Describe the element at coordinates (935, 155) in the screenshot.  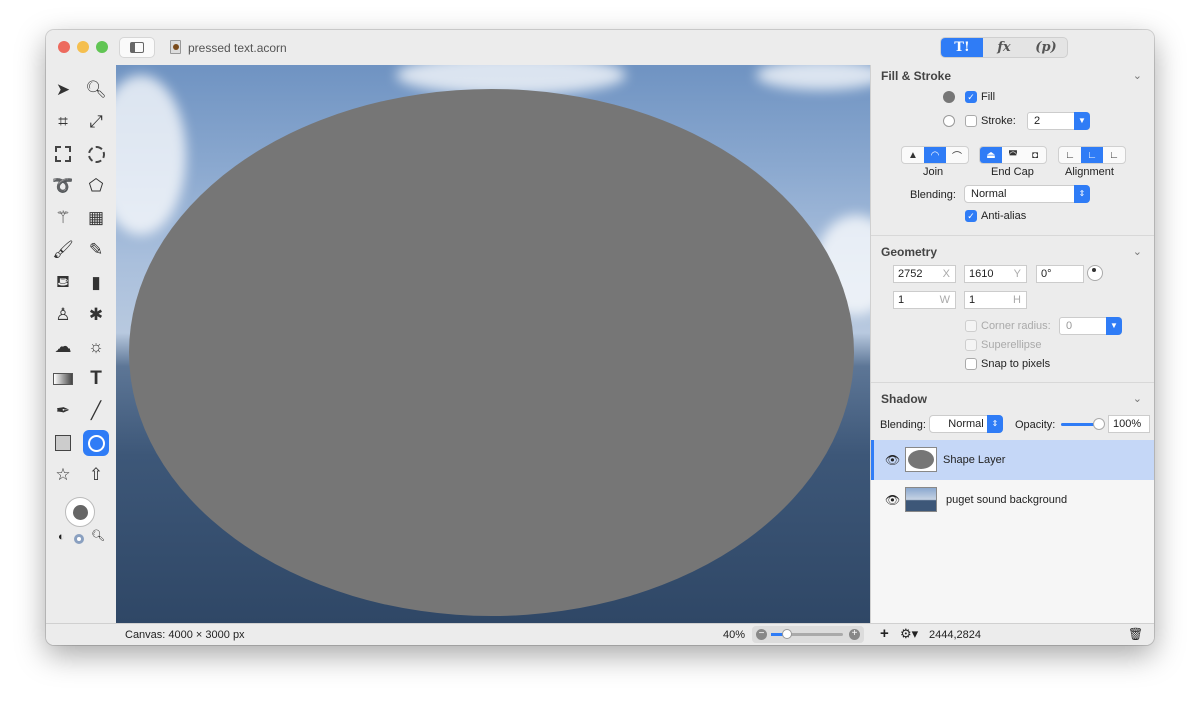
I see `join-round-icon: ◠` at that location.